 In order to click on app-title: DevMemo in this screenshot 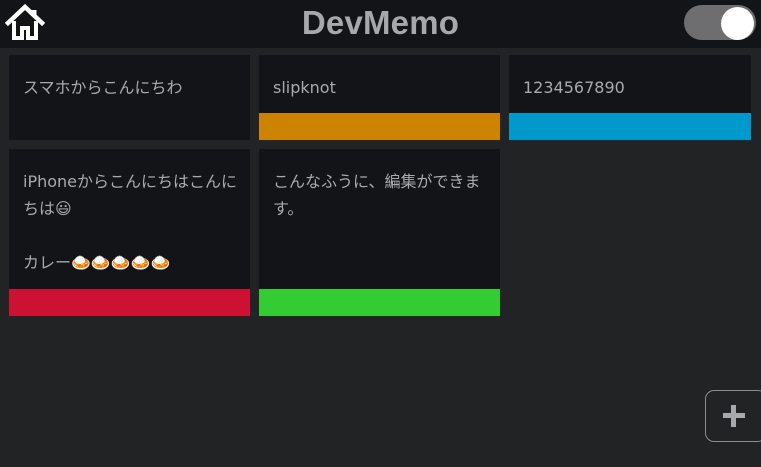, I will do `click(380, 22)`.